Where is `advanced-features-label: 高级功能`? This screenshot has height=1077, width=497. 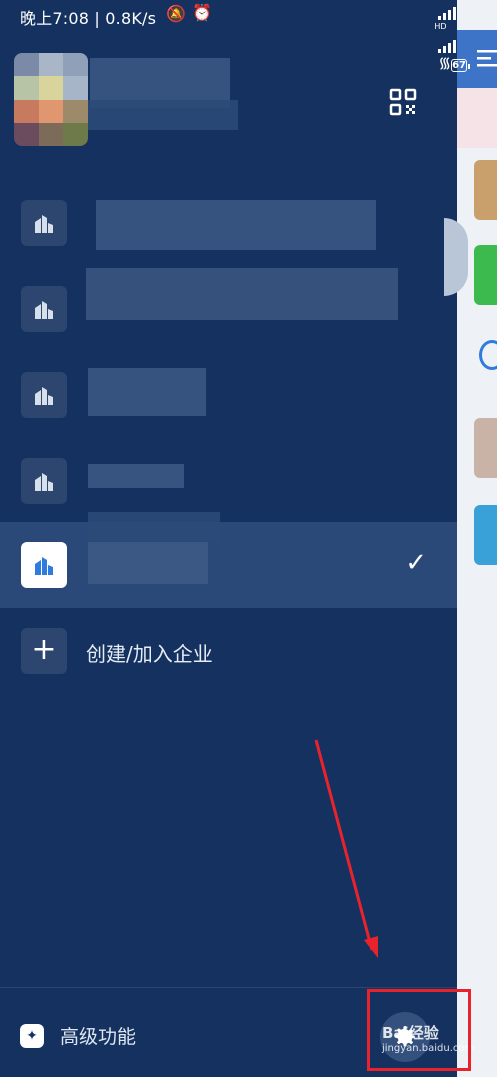 advanced-features-label: 高级功能 is located at coordinates (98, 1037).